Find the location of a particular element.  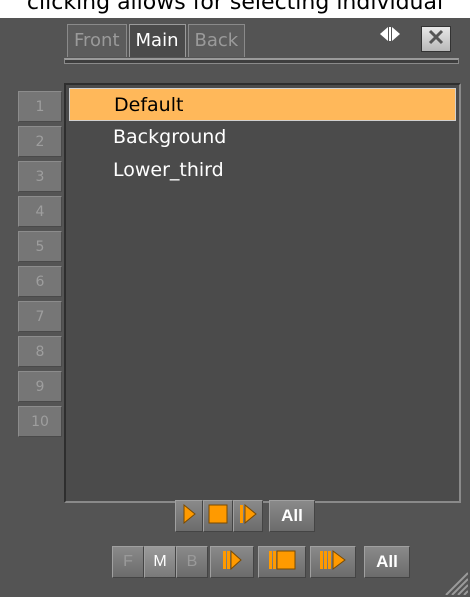

list-item: Default is located at coordinates (262, 104).